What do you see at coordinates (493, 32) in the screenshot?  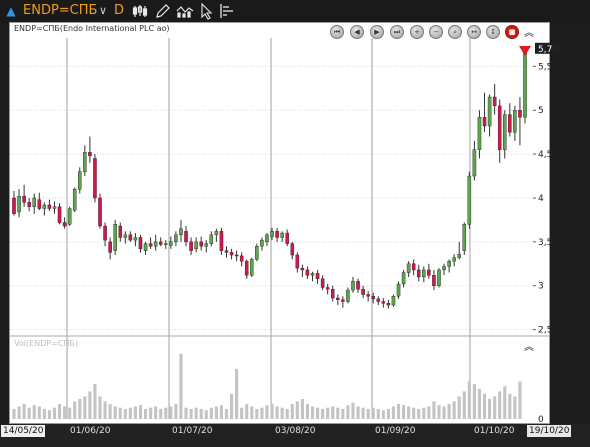 I see `zoom-vertical-icon: ↕` at bounding box center [493, 32].